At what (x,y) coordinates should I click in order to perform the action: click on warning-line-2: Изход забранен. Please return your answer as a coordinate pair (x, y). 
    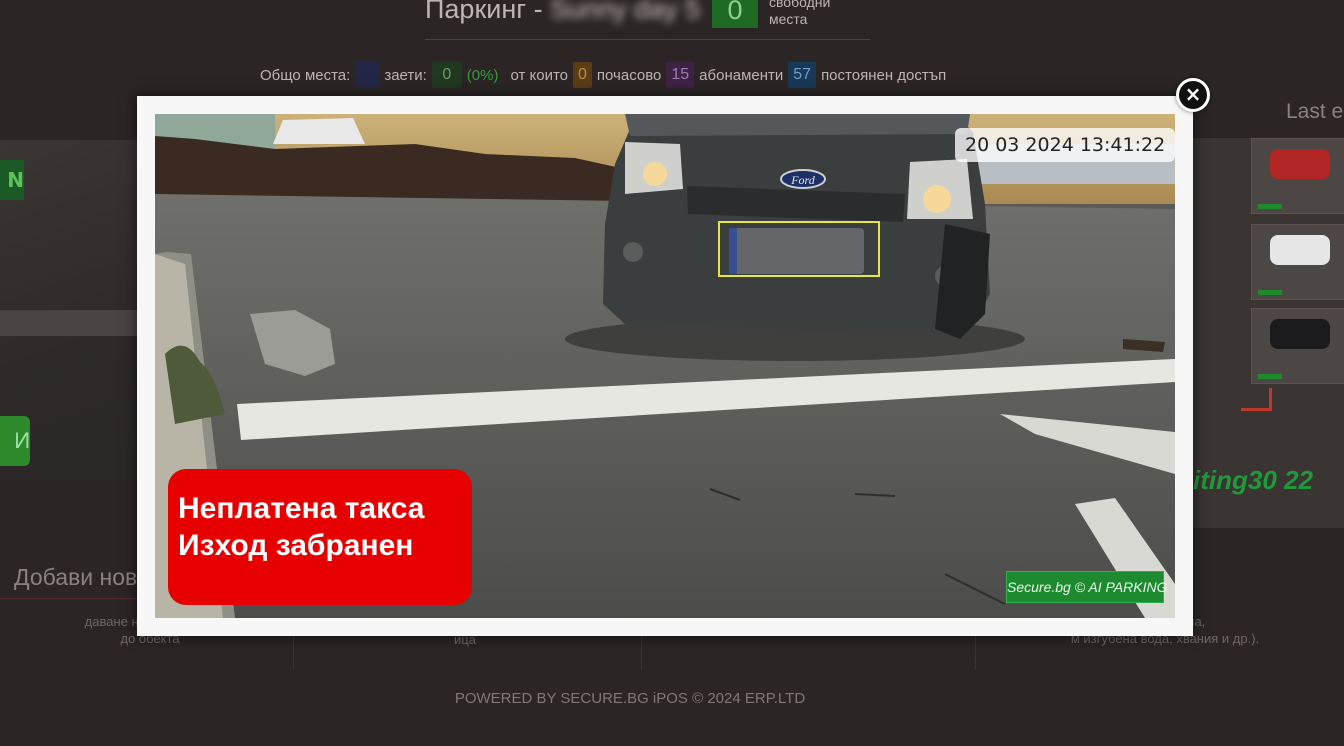
    Looking at the image, I should click on (296, 545).